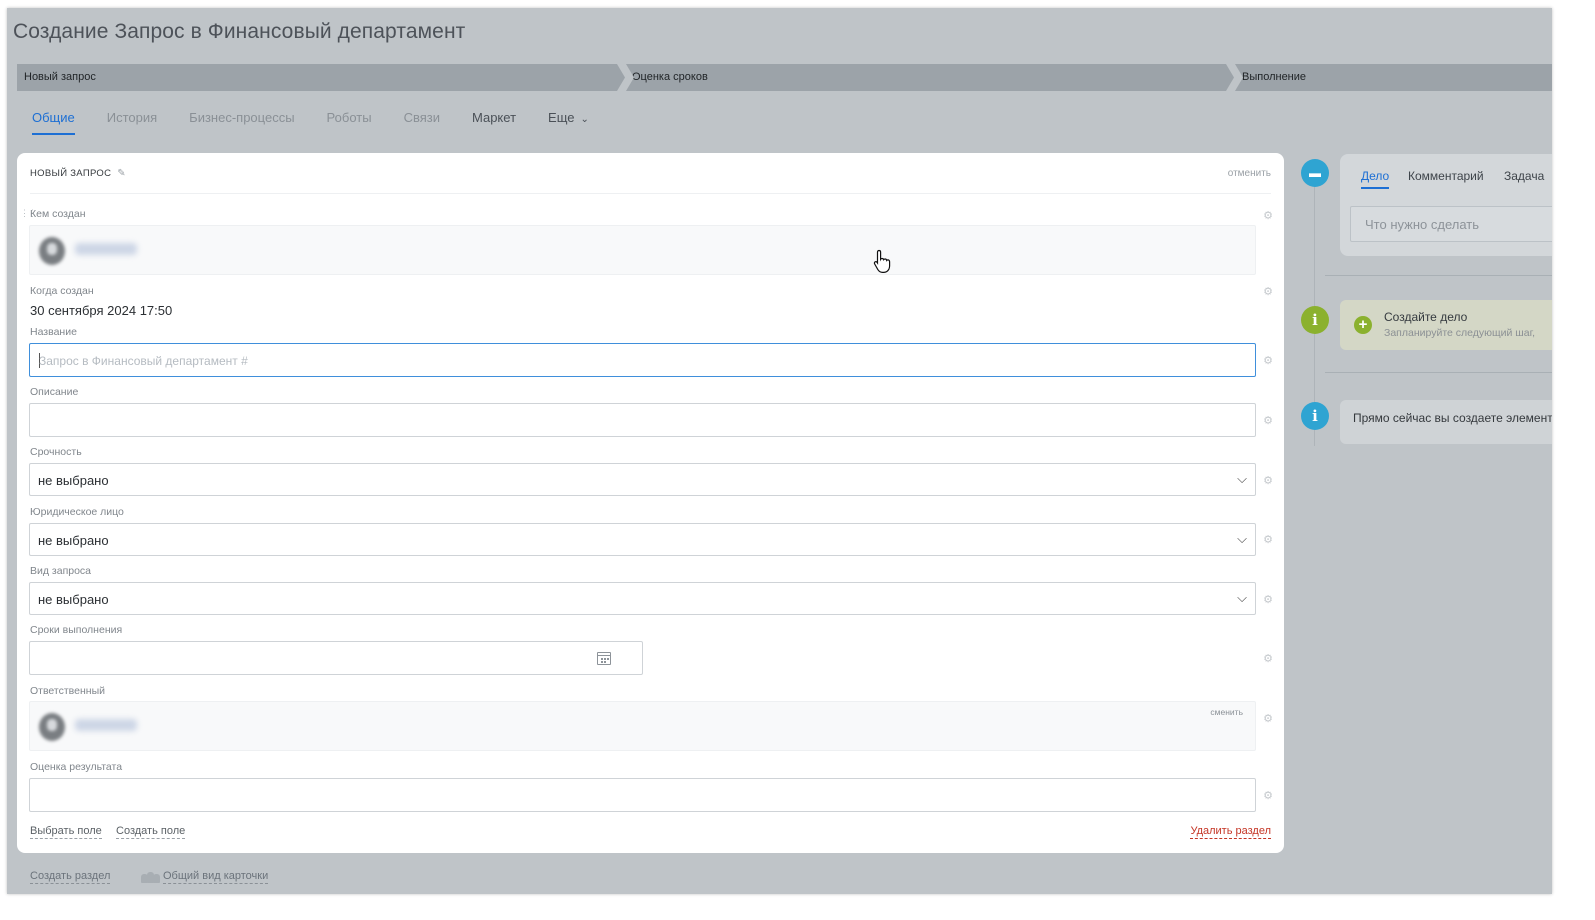 This screenshot has height=920, width=1595. What do you see at coordinates (70, 877) in the screenshot?
I see `create-section-link: Создать раздел` at bounding box center [70, 877].